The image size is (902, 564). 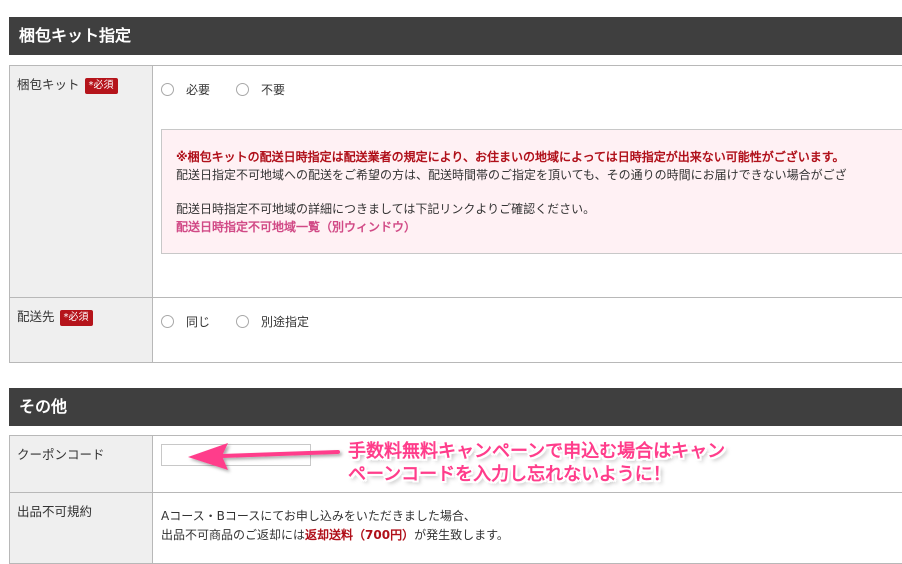 I want to click on terms-text-part: 出品不可商品のご返却には, so click(x=233, y=535).